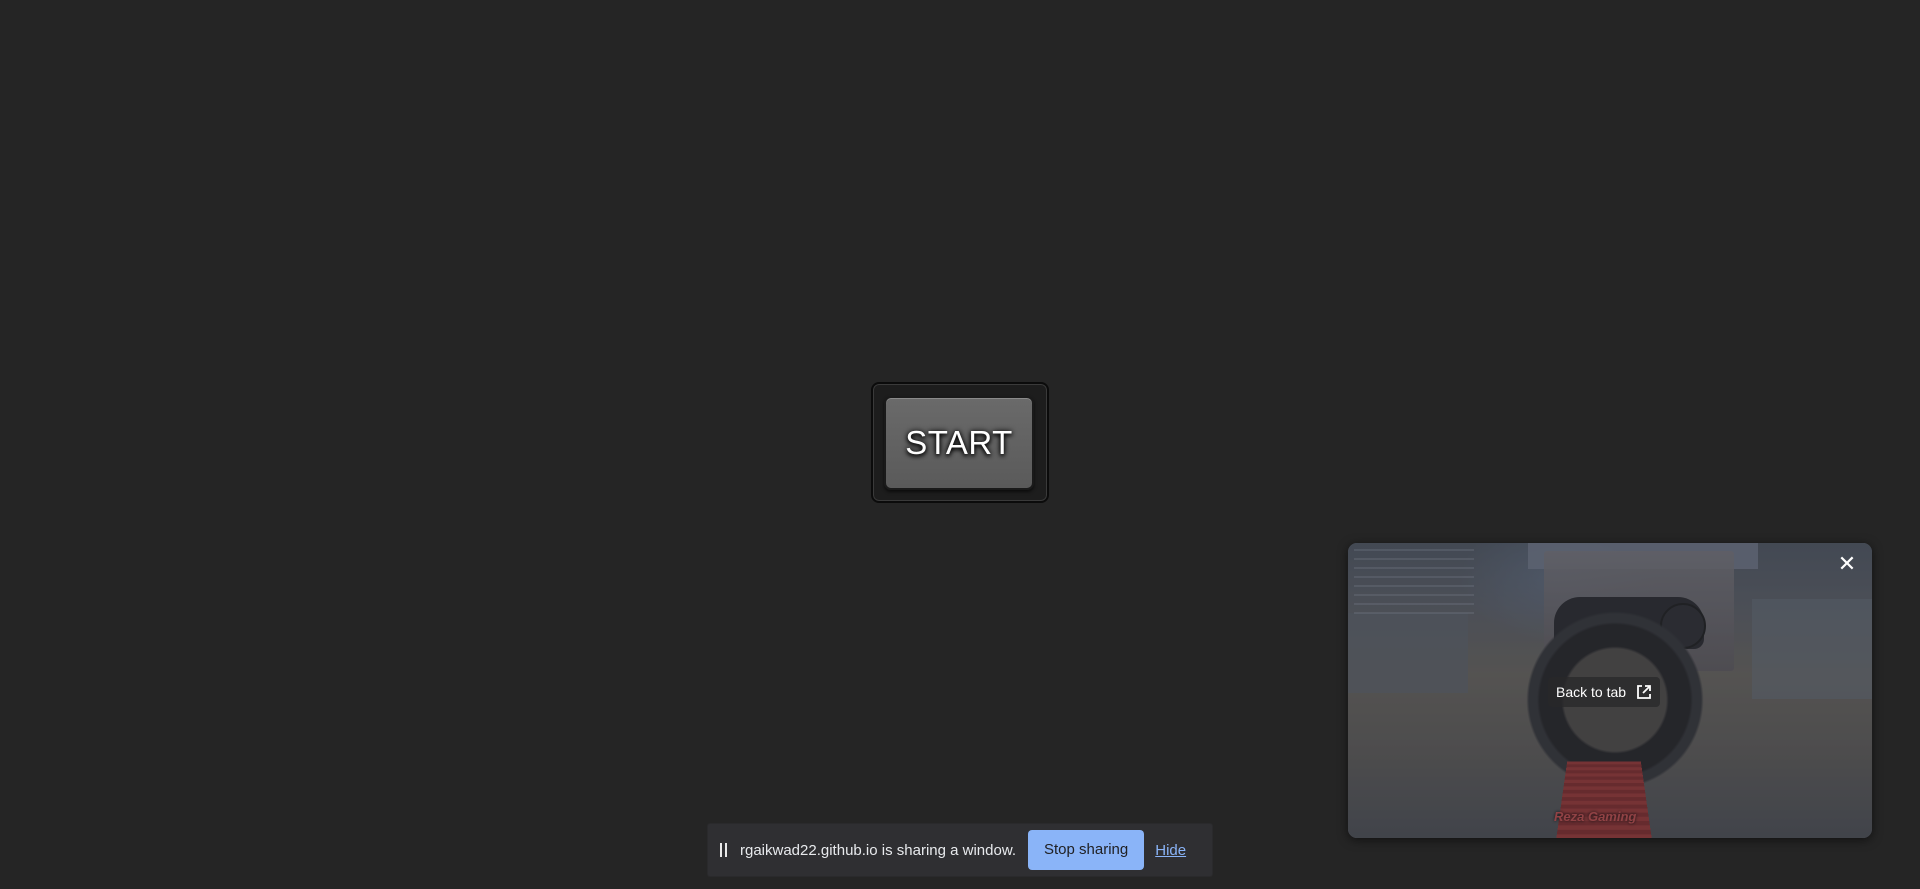 This screenshot has width=1920, height=889. I want to click on close-icon: ✕, so click(1847, 564).